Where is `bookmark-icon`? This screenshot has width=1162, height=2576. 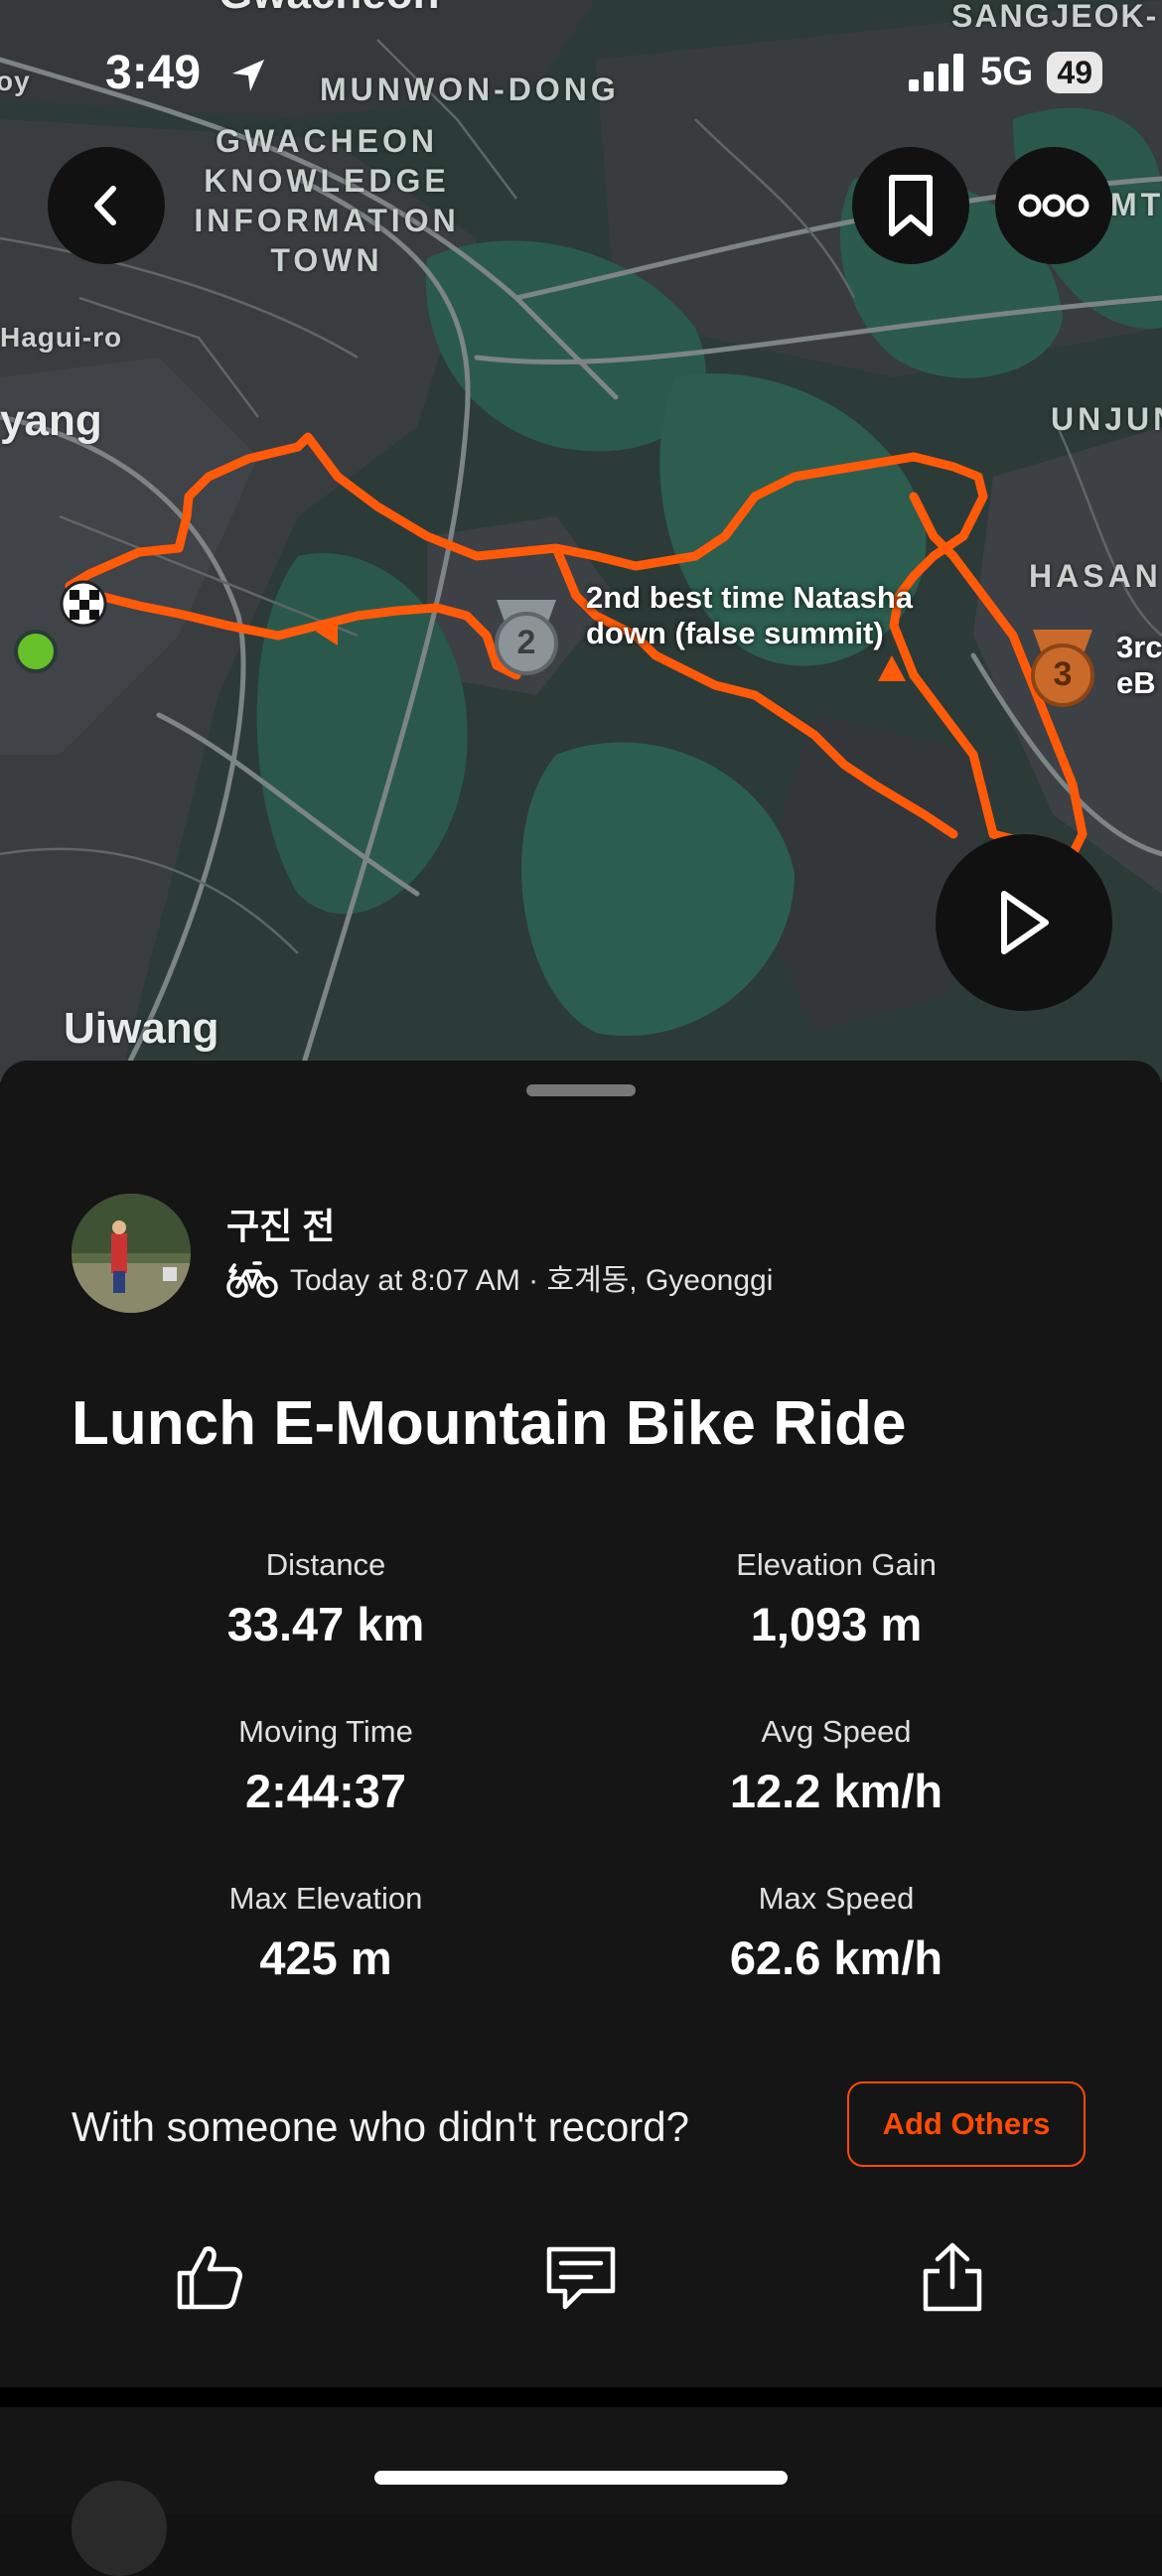
bookmark-icon is located at coordinates (911, 205).